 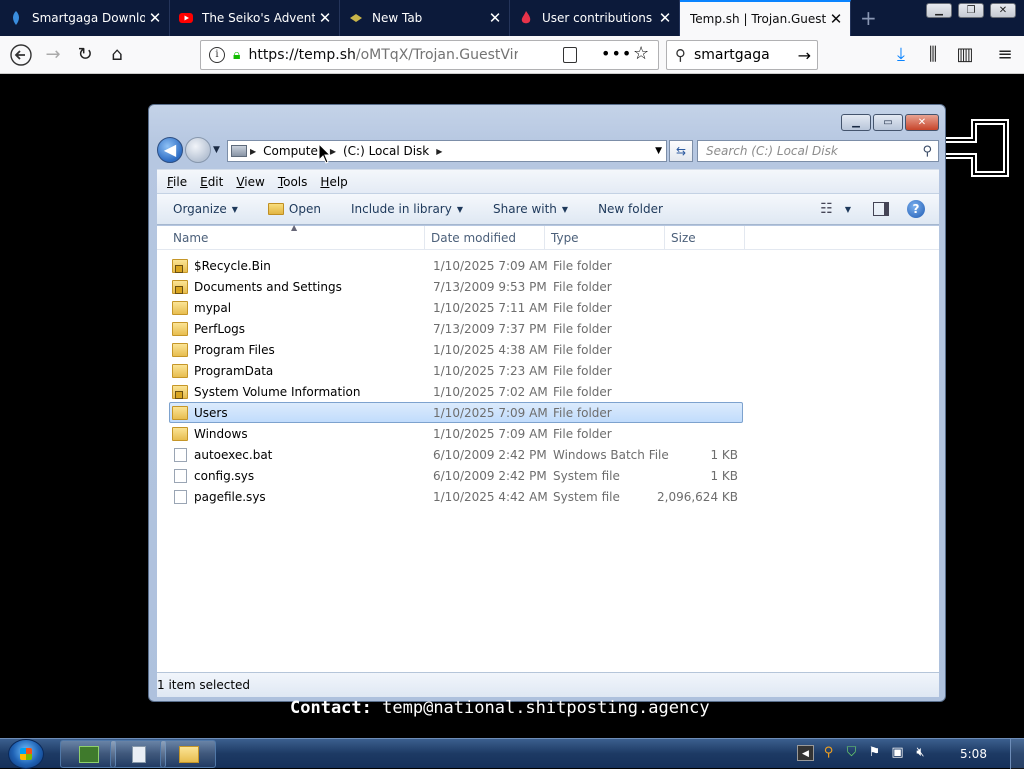 What do you see at coordinates (1005, 55) in the screenshot?
I see `menu-hamburger-icon: ≡` at bounding box center [1005, 55].